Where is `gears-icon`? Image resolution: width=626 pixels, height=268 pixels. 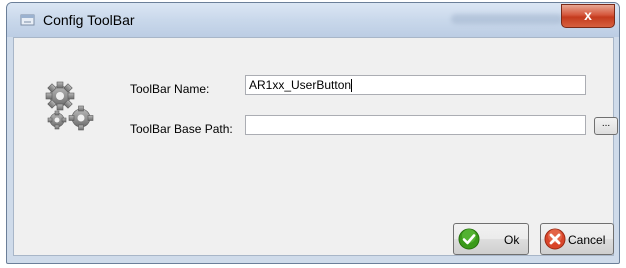
gears-icon is located at coordinates (69, 106).